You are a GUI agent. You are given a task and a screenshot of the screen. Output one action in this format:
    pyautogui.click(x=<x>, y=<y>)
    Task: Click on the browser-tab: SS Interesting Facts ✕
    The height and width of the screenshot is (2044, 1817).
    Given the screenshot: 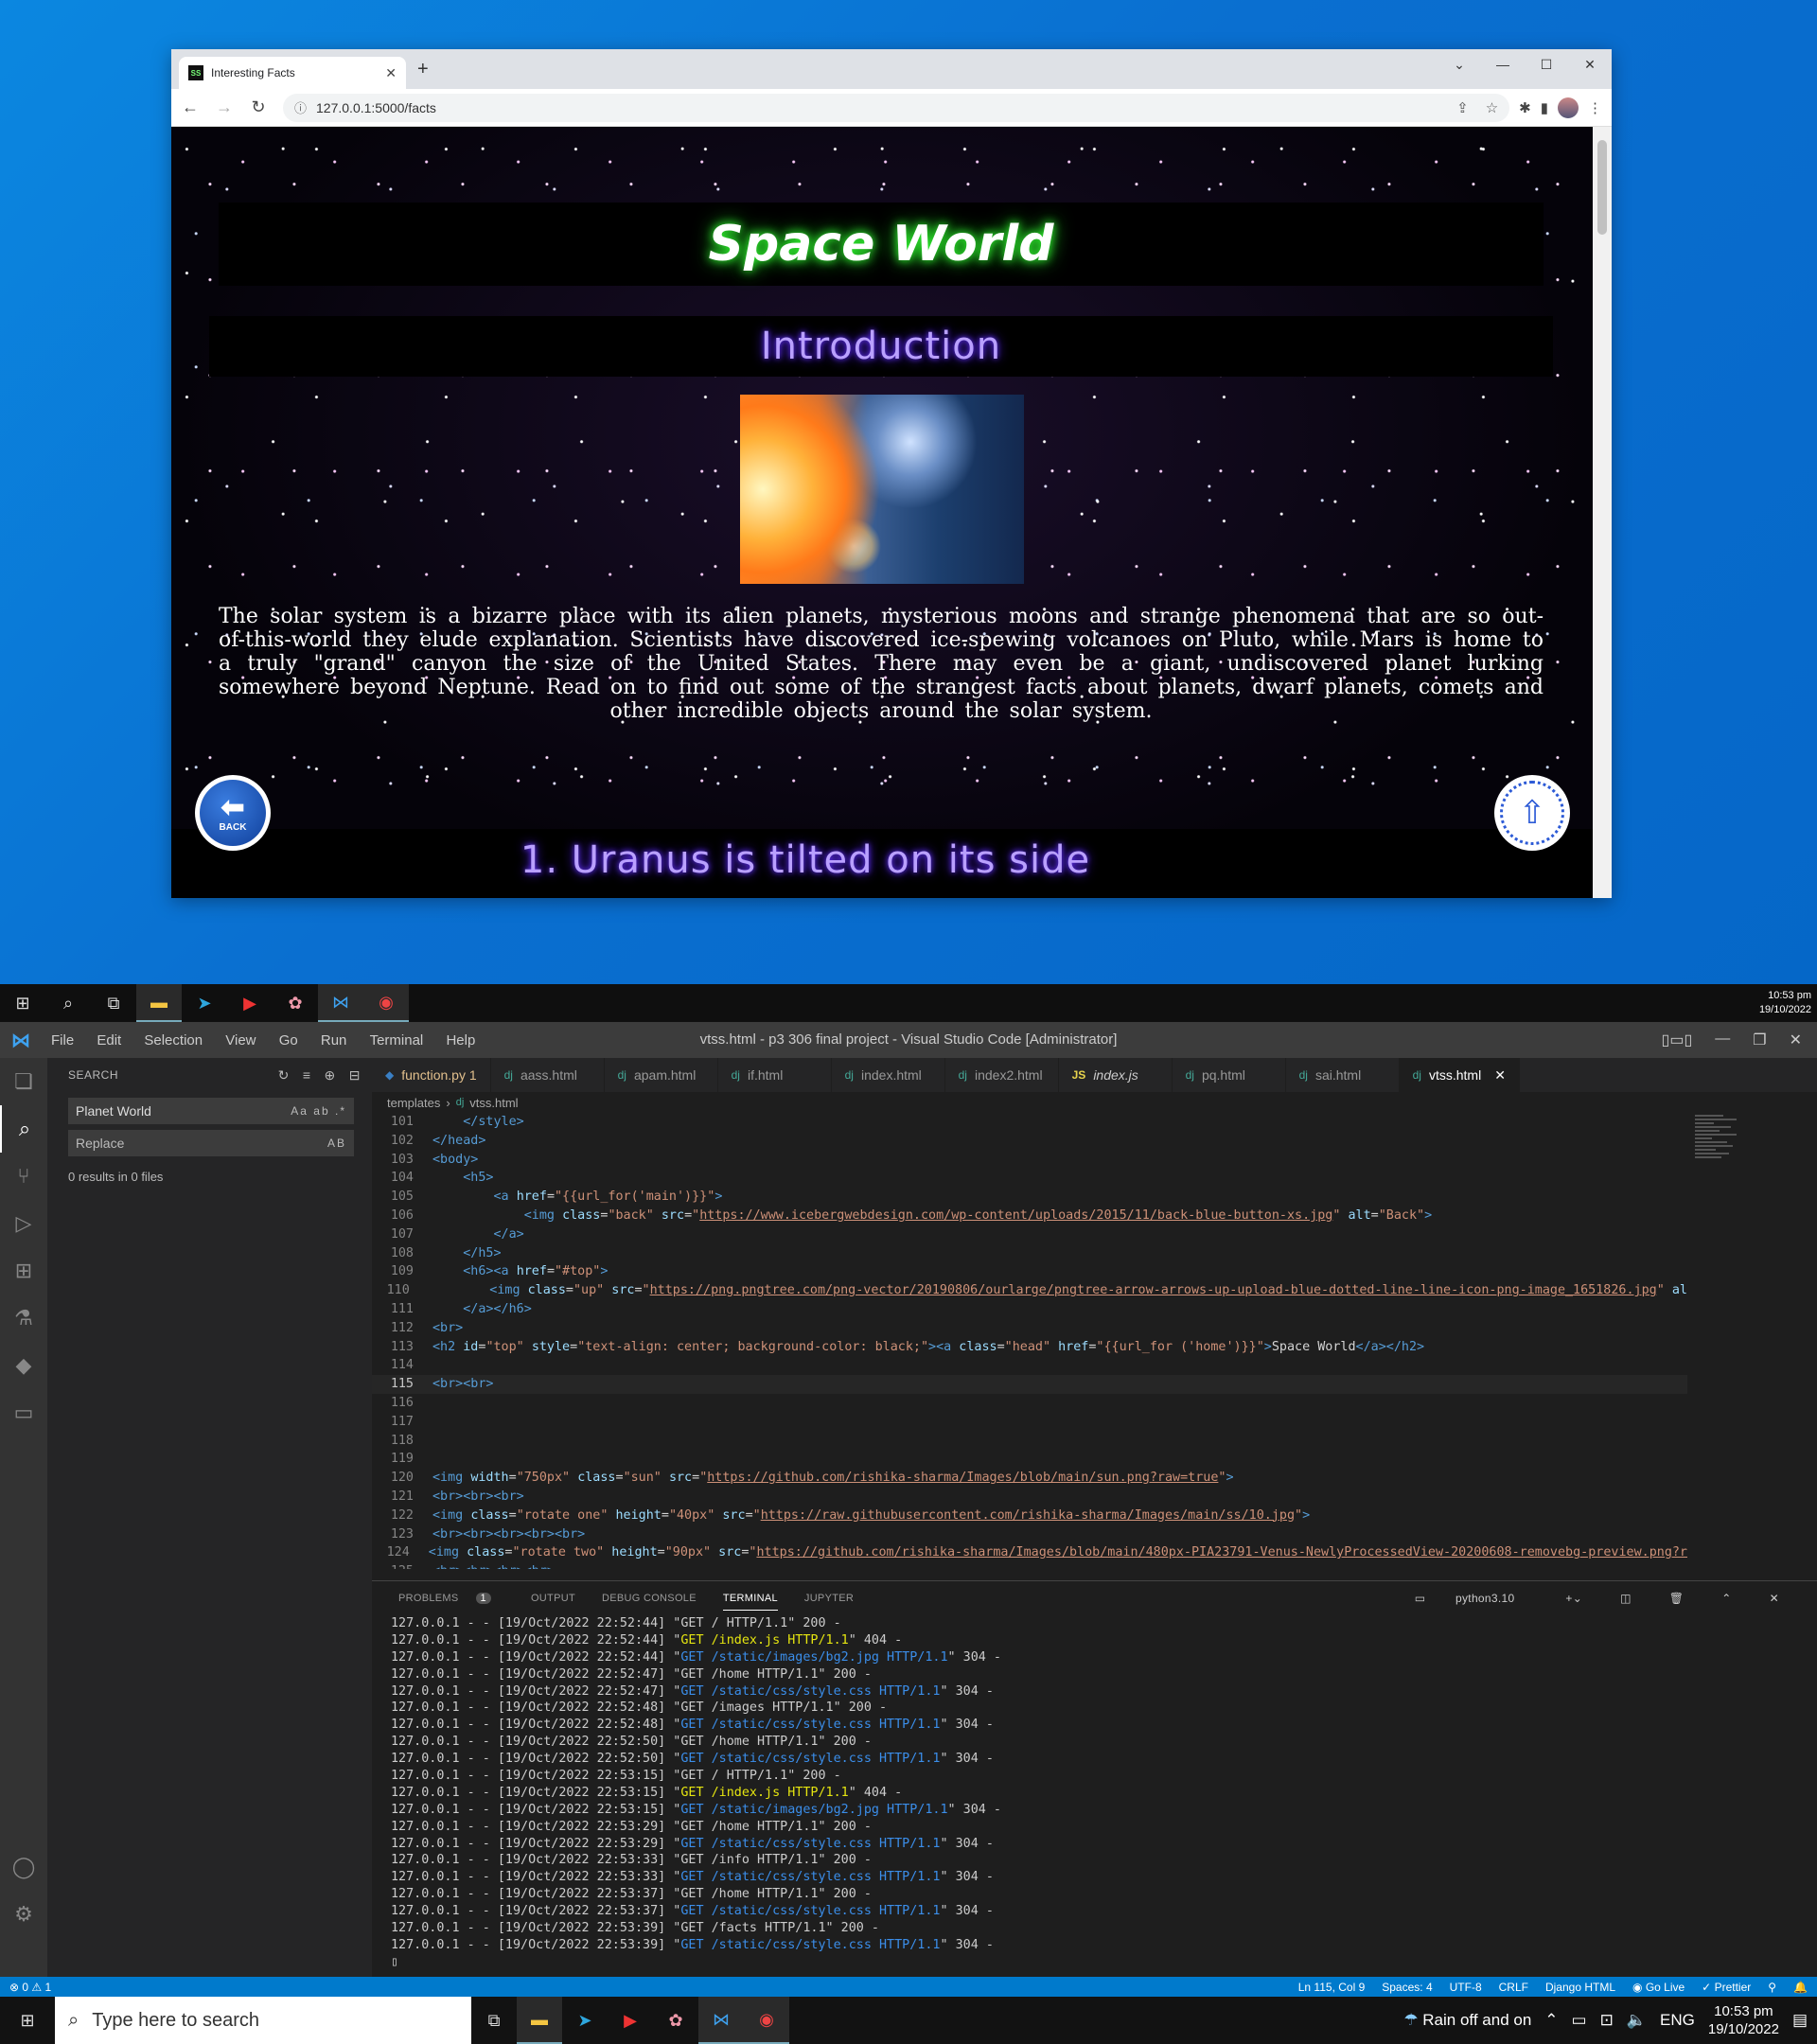 What is the action you would take?
    pyautogui.click(x=293, y=73)
    